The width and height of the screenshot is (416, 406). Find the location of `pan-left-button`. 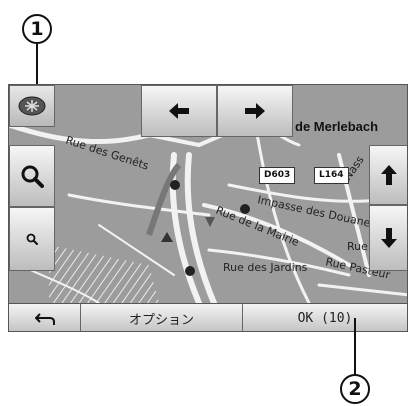

pan-left-button is located at coordinates (179, 111).